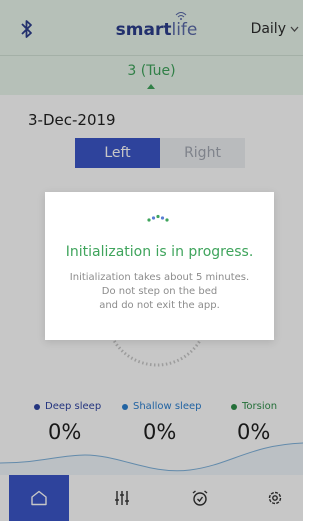 This screenshot has width=320, height=521. I want to click on loading-spinner-icon, so click(158, 218).